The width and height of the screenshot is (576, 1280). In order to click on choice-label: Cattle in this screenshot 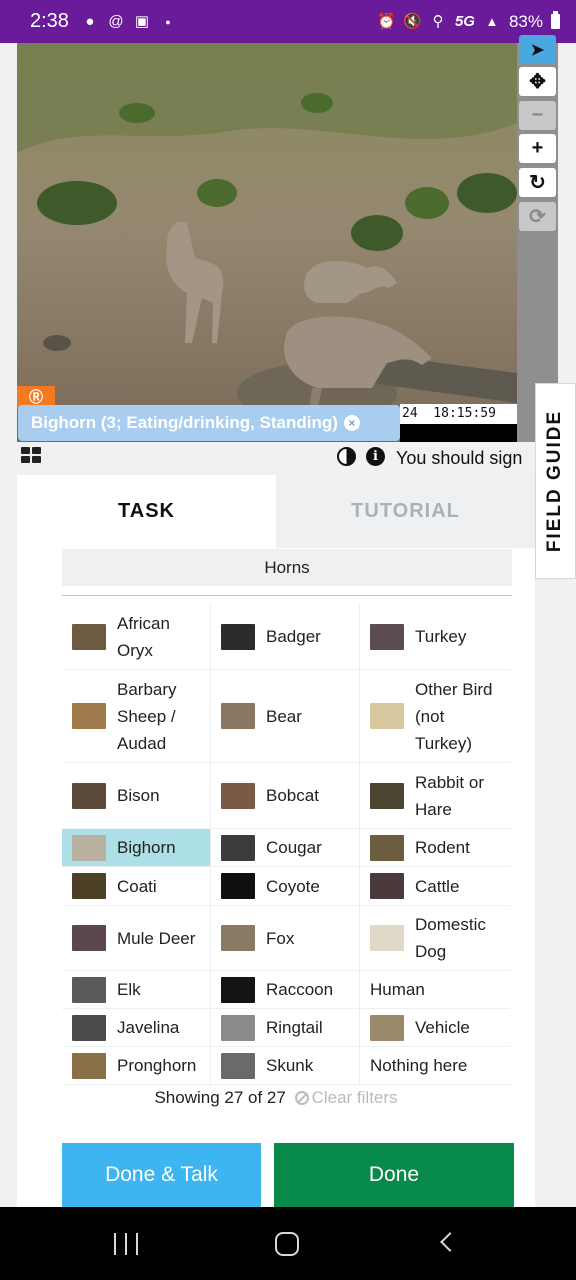, I will do `click(437, 886)`.